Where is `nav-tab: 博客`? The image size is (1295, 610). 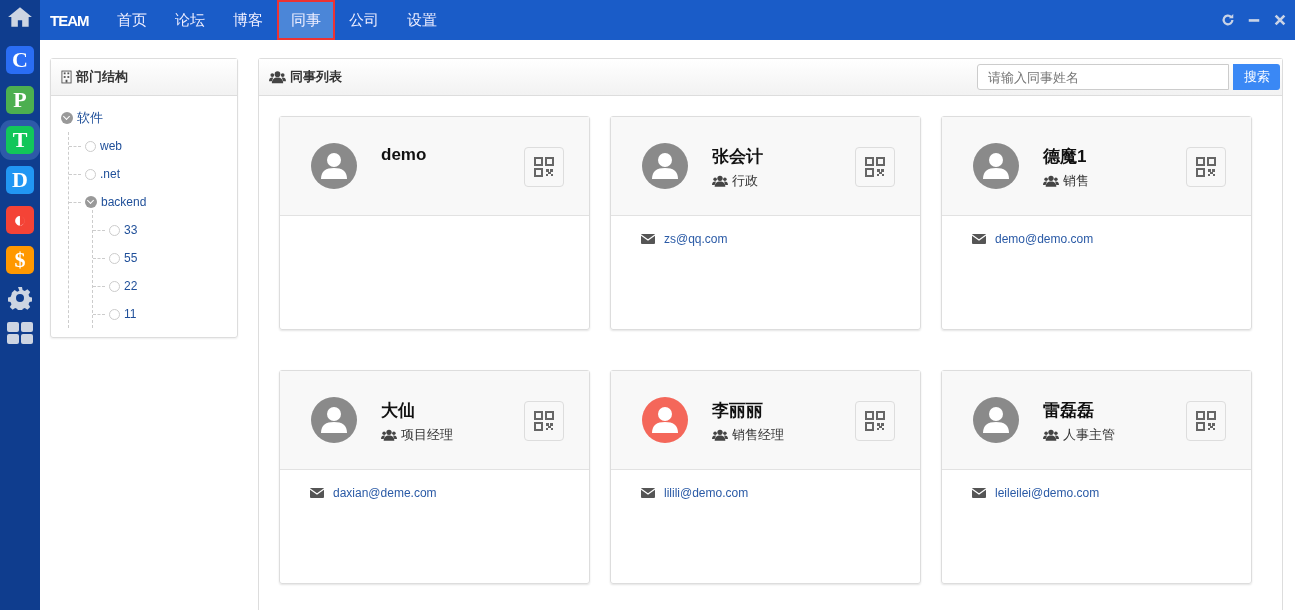
nav-tab: 博客 is located at coordinates (247, 20).